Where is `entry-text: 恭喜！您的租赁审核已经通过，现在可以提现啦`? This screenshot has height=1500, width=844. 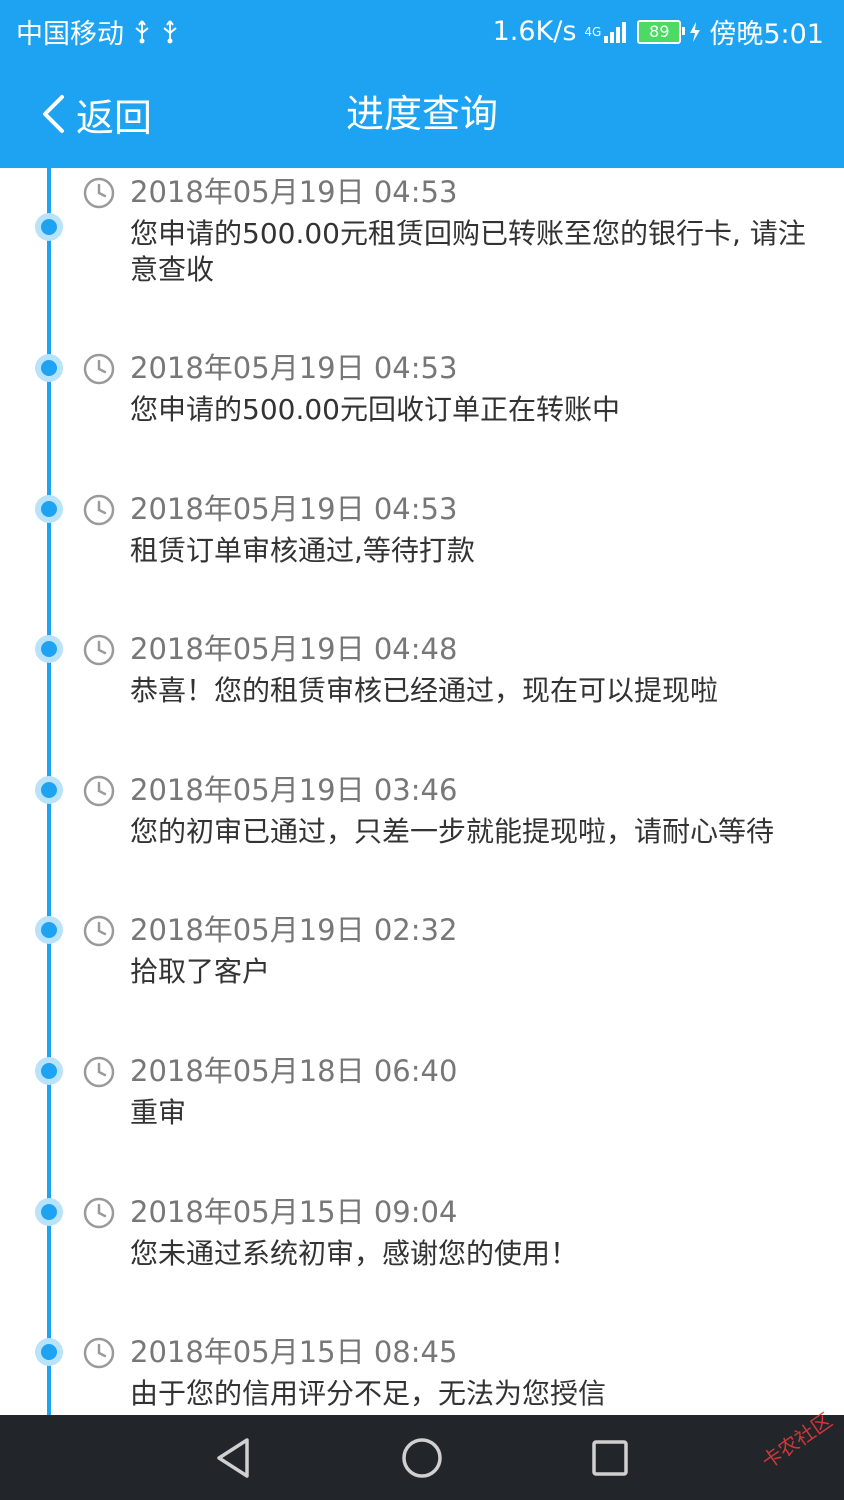 entry-text: 恭喜！您的租赁审核已经通过，现在可以提现啦 is located at coordinates (424, 690).